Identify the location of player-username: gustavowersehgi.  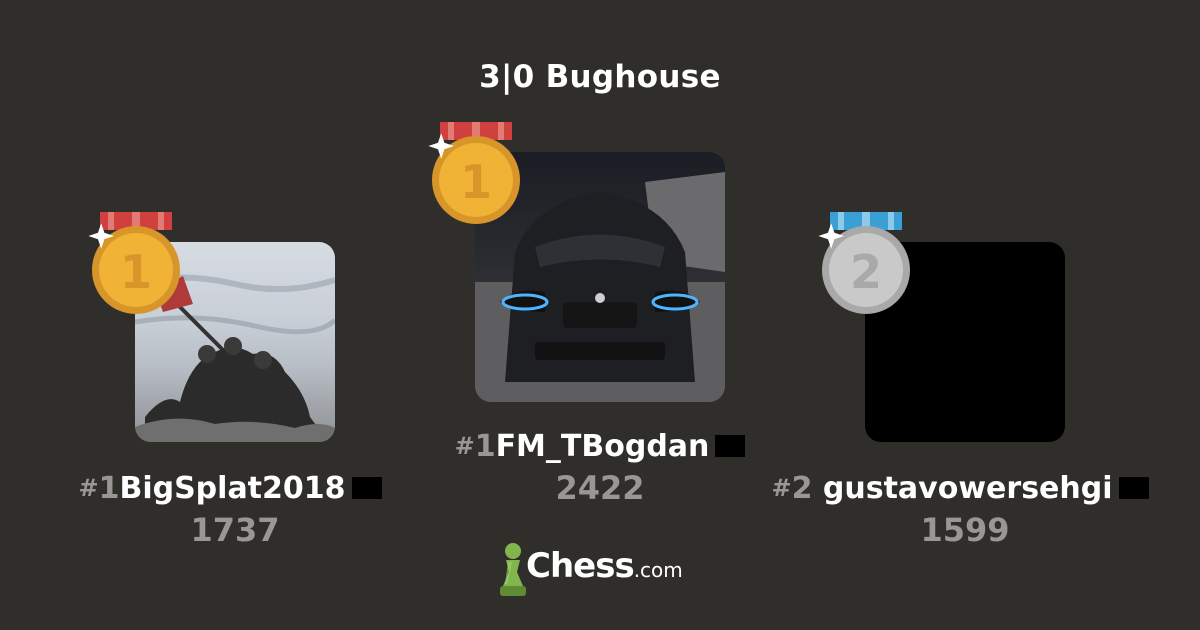
(968, 488).